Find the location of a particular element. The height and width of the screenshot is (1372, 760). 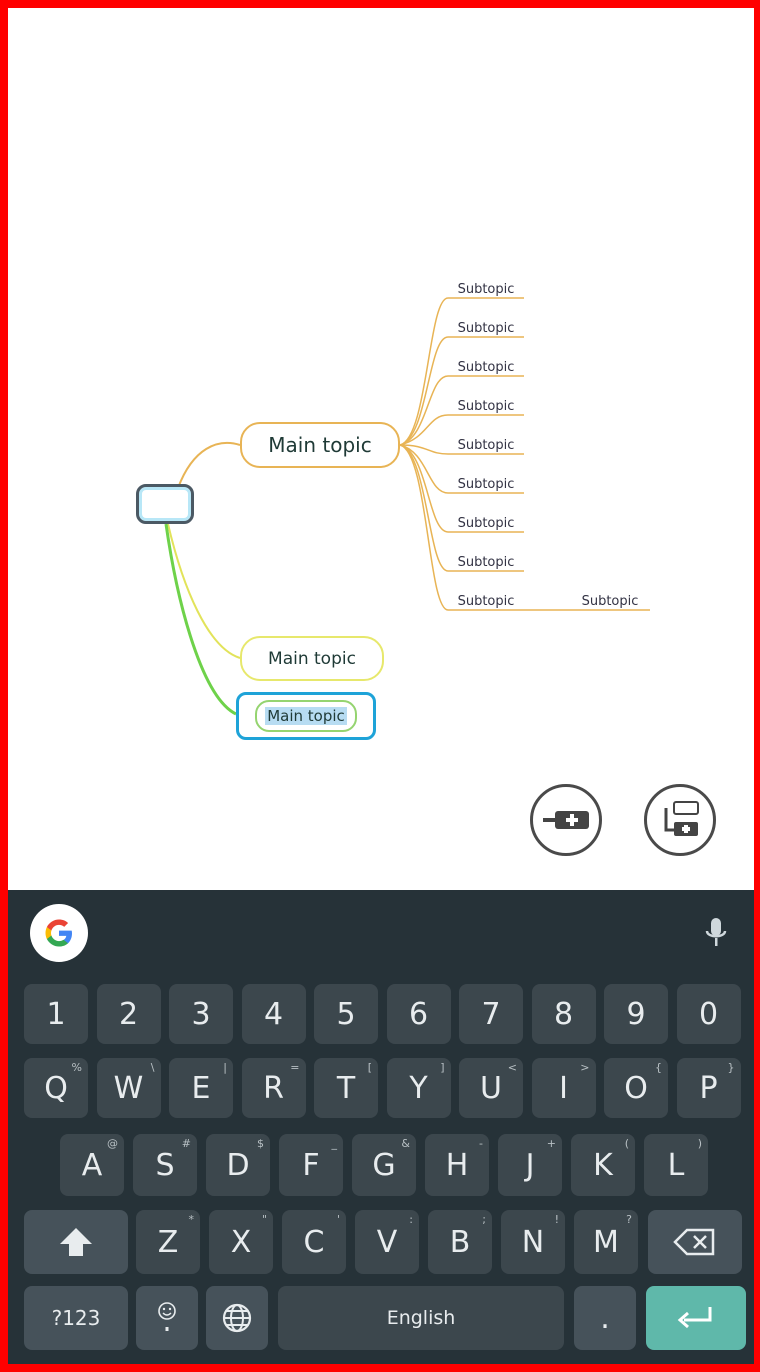

microphone-icon is located at coordinates (716, 932).